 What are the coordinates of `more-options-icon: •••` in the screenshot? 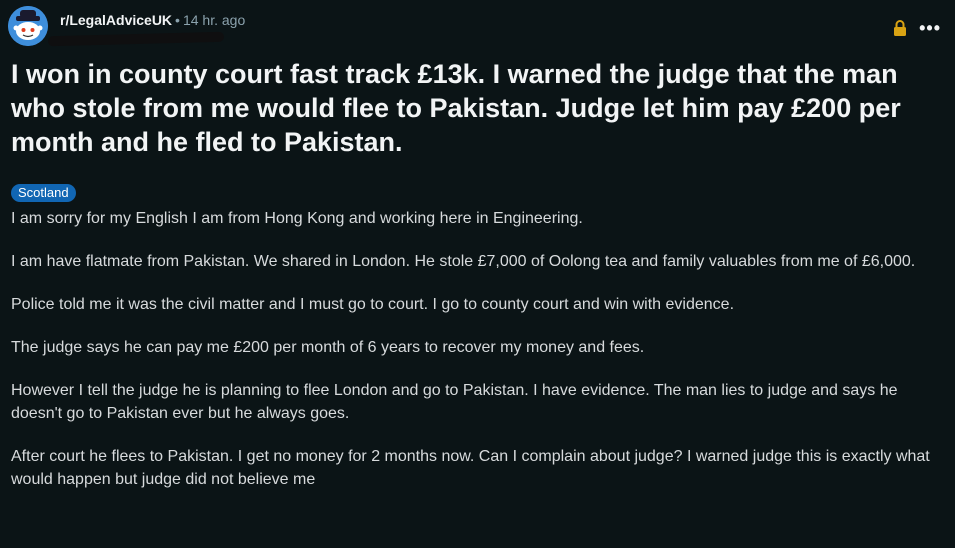 It's located at (930, 28).